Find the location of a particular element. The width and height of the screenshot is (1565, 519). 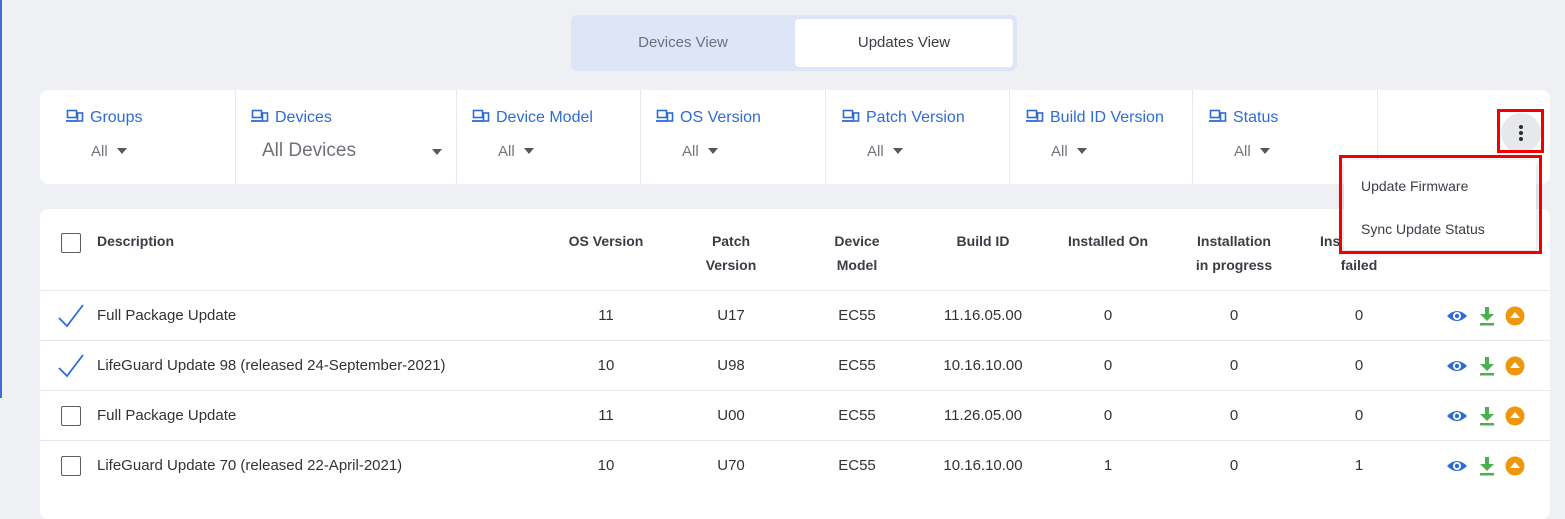

row-os-version: 10 is located at coordinates (606, 465).